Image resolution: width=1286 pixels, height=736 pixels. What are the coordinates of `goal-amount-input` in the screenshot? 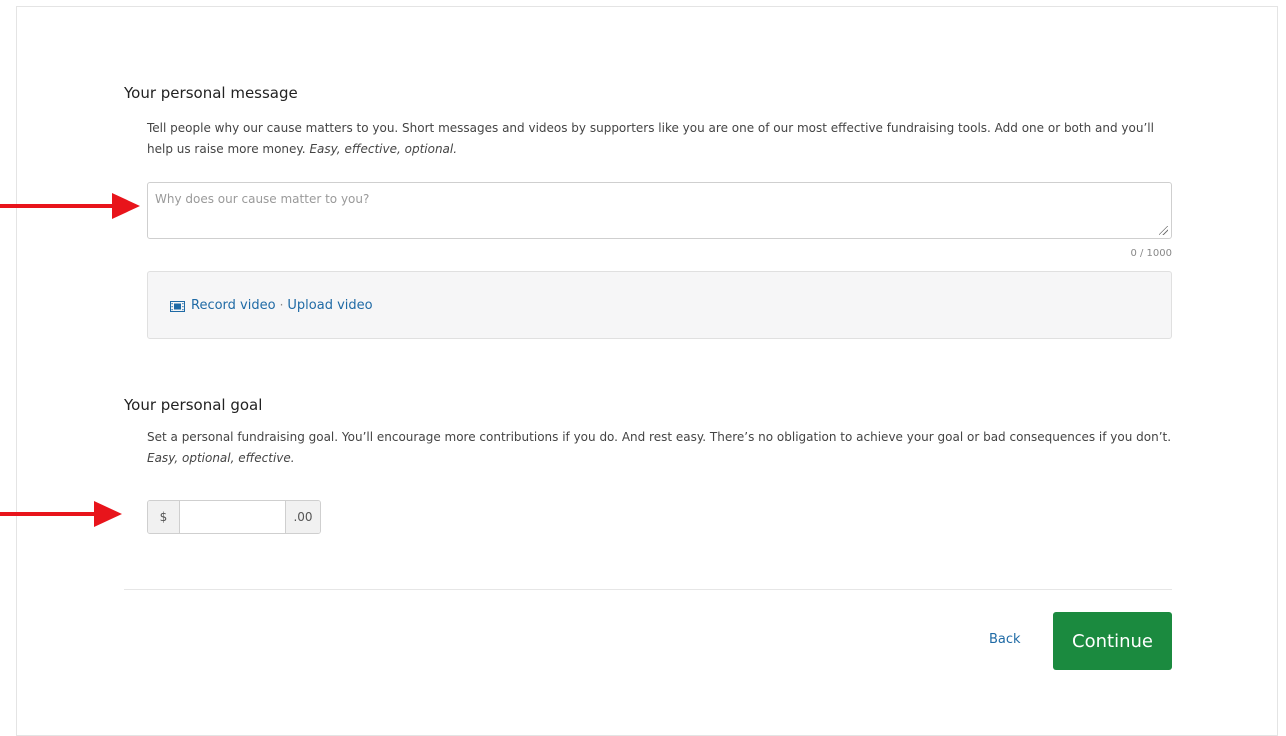 It's located at (232, 517).